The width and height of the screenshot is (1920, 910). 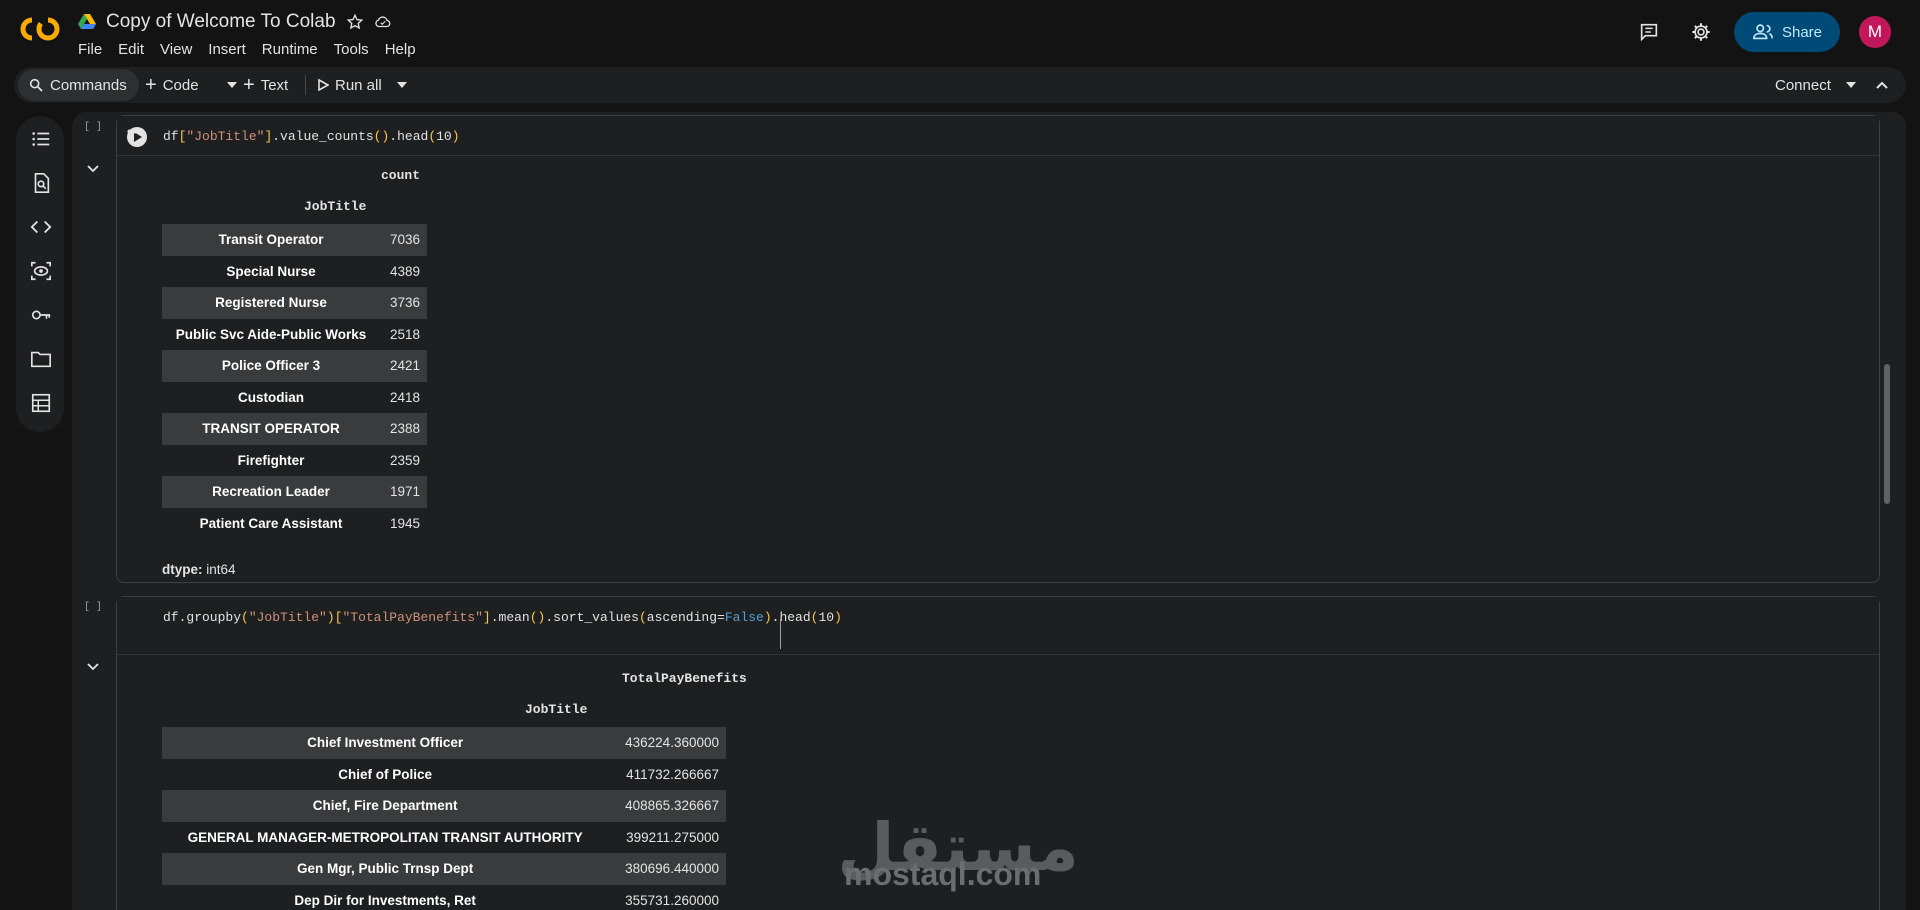 I want to click on execution-count: [ ], so click(x=93, y=127).